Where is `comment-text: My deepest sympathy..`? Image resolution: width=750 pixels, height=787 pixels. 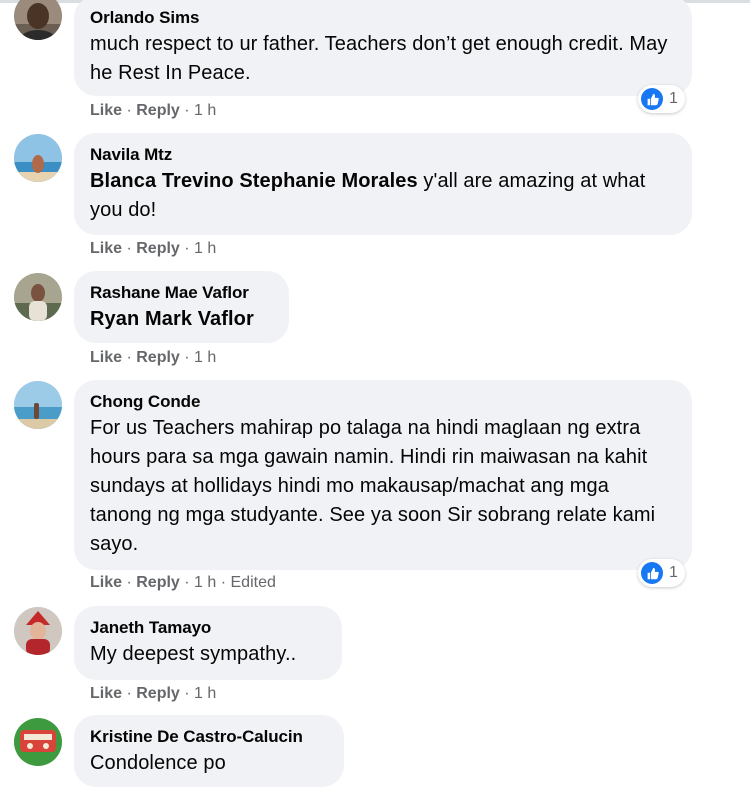
comment-text: My deepest sympathy.. is located at coordinates (193, 654).